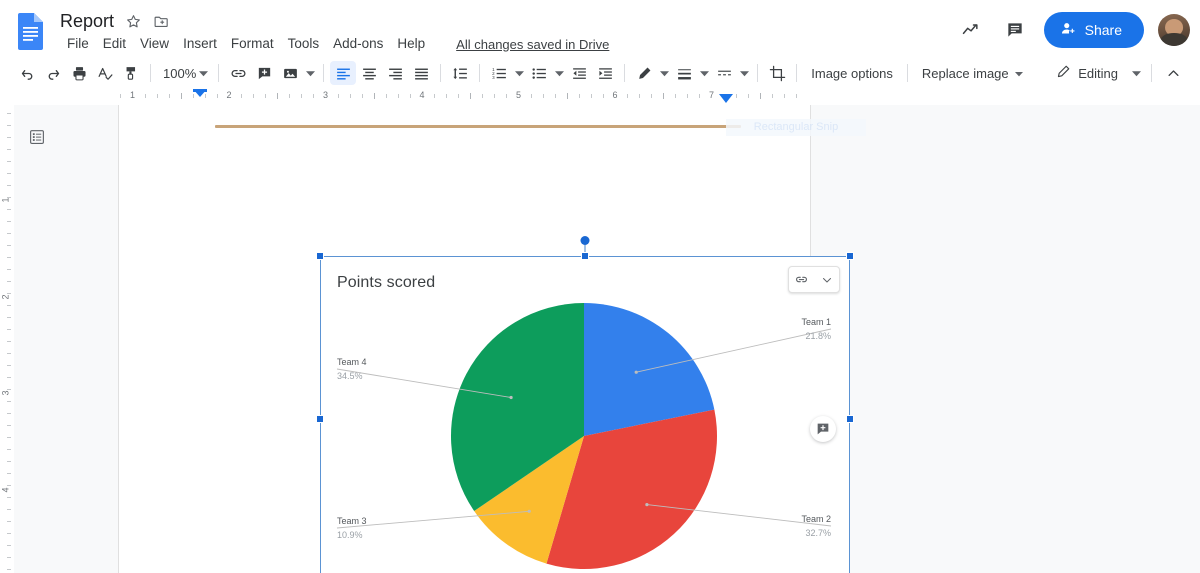 The image size is (1200, 573). Describe the element at coordinates (27, 73) in the screenshot. I see `undo-icon` at that location.